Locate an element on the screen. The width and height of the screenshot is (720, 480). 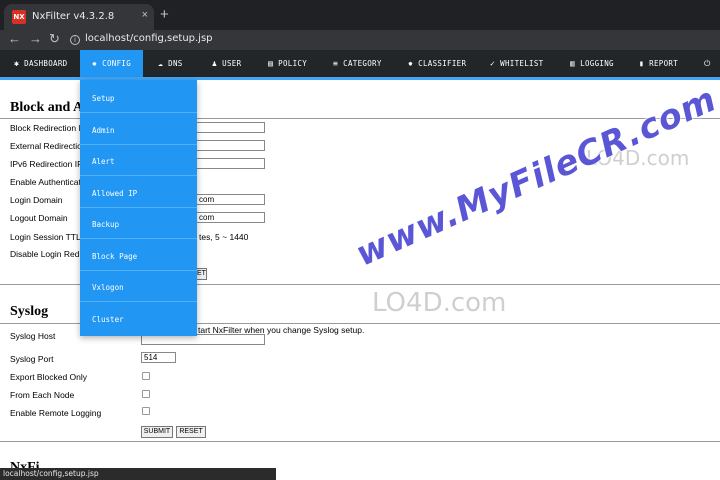
field-label: Enable Authenticat is located at coordinates (45, 182).